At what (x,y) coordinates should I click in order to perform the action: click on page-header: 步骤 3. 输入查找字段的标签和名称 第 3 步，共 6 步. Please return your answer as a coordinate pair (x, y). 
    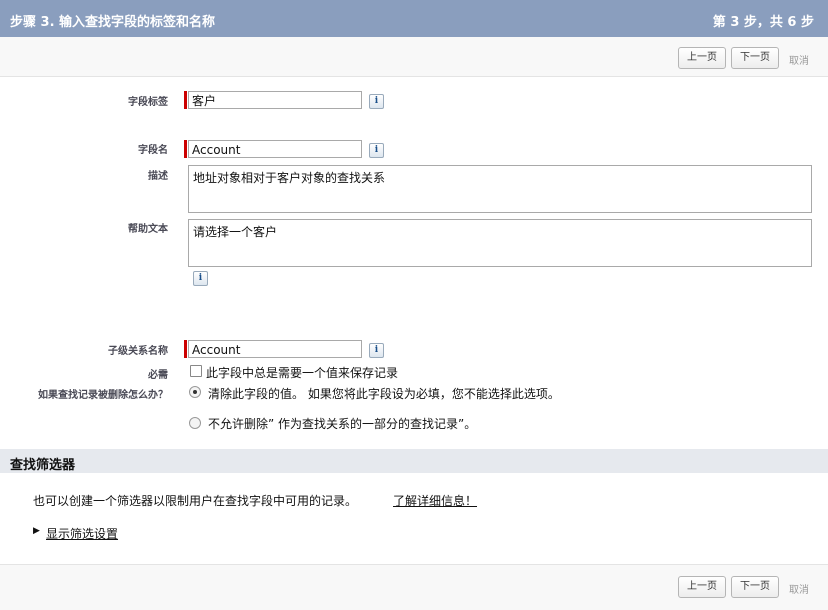
    Looking at the image, I should click on (414, 18).